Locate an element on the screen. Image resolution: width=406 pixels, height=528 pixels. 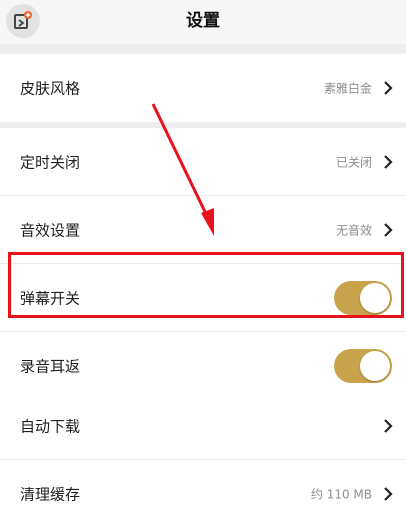
row-label: 弹幕开关 is located at coordinates (50, 298).